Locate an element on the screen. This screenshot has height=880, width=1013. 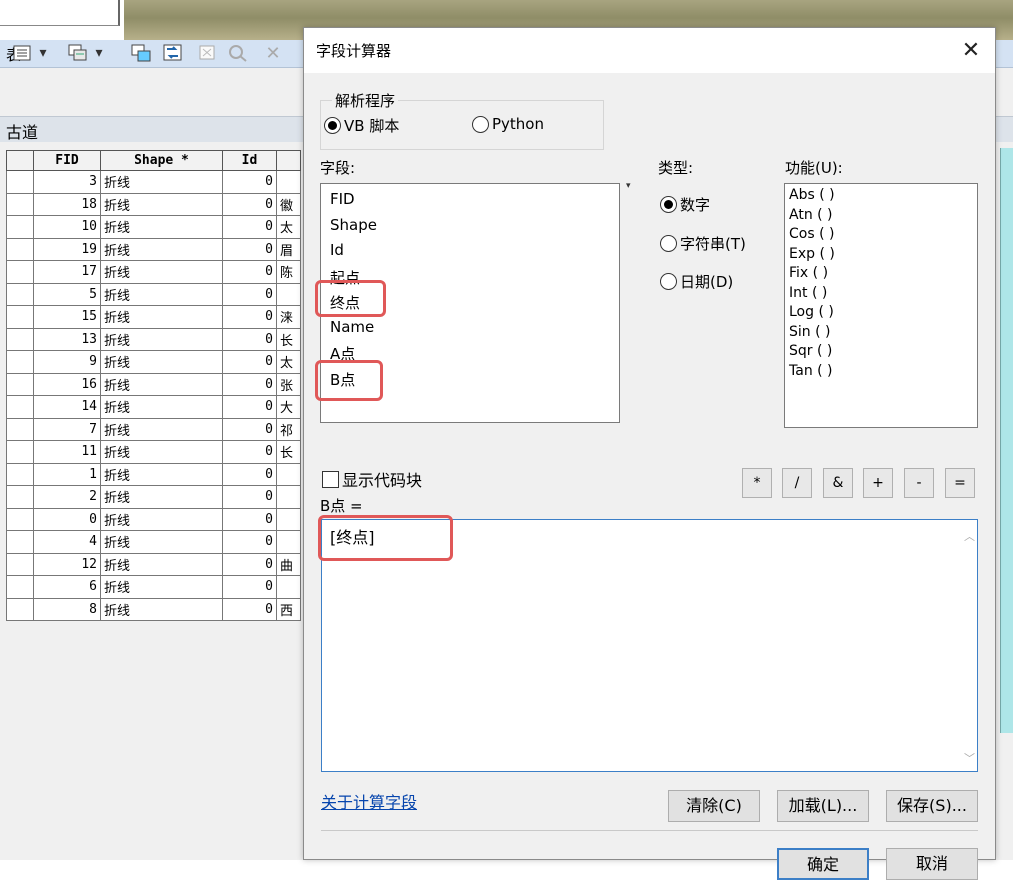
function-item: Exp ( ) is located at coordinates (812, 254).